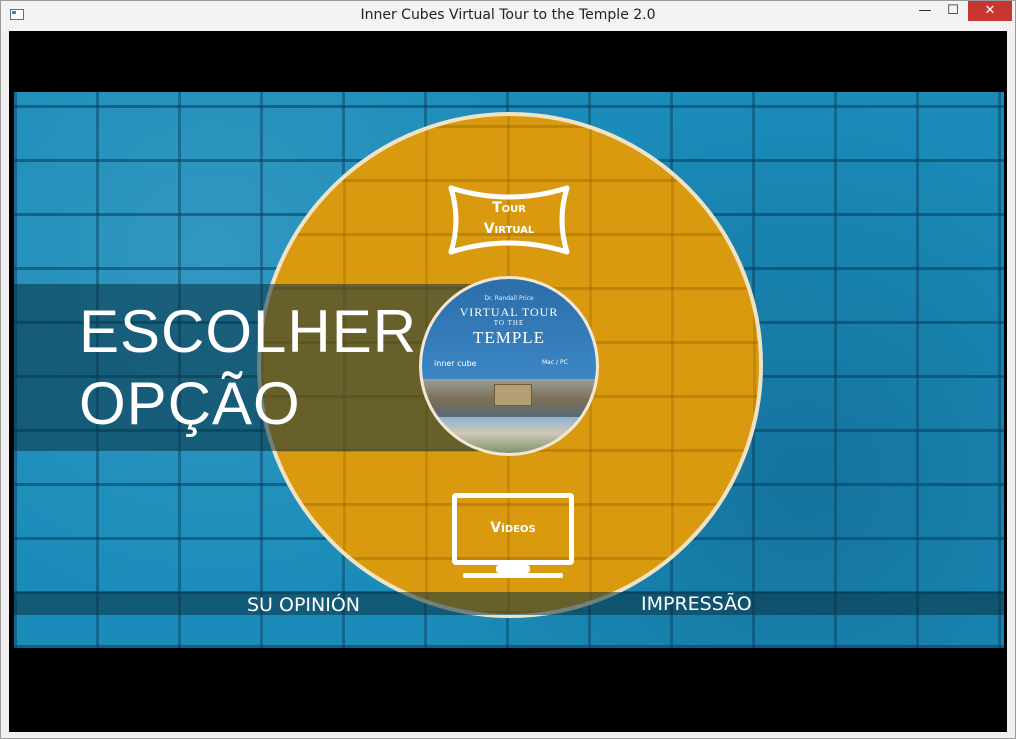  I want to click on opinion-button: SU OPINIÓN, so click(303, 605).